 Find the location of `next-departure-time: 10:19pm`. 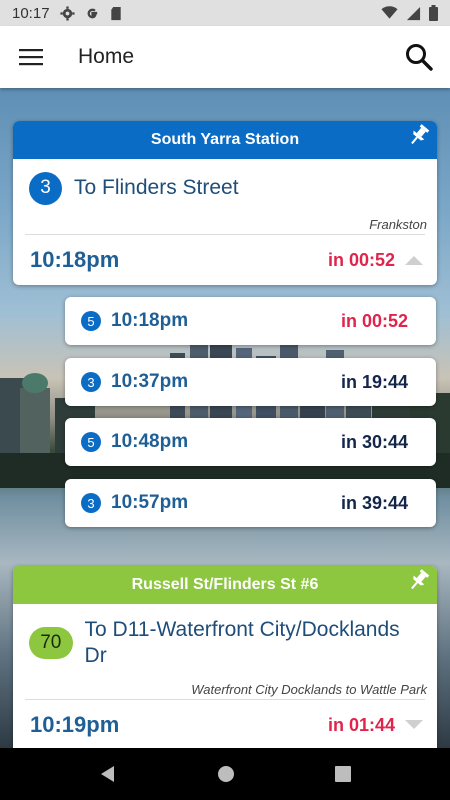

next-departure-time: 10:19pm is located at coordinates (75, 724).